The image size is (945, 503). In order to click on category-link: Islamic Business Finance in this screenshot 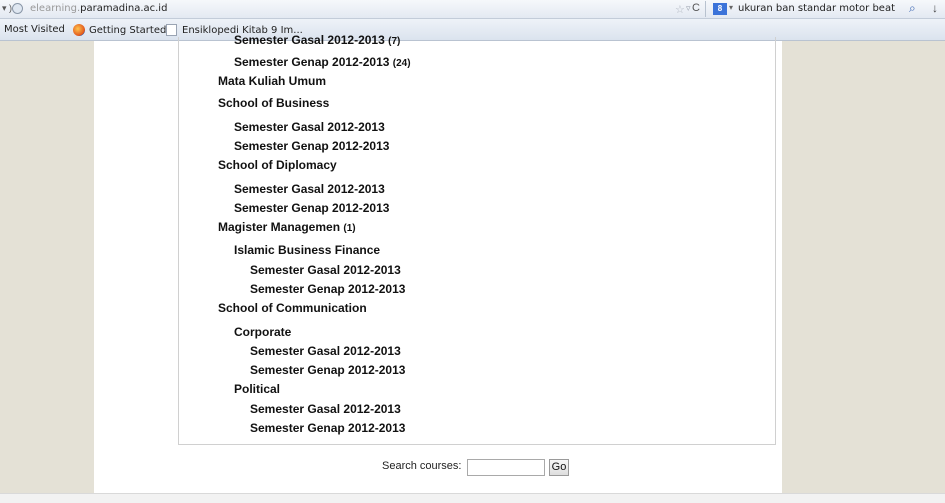, I will do `click(307, 250)`.